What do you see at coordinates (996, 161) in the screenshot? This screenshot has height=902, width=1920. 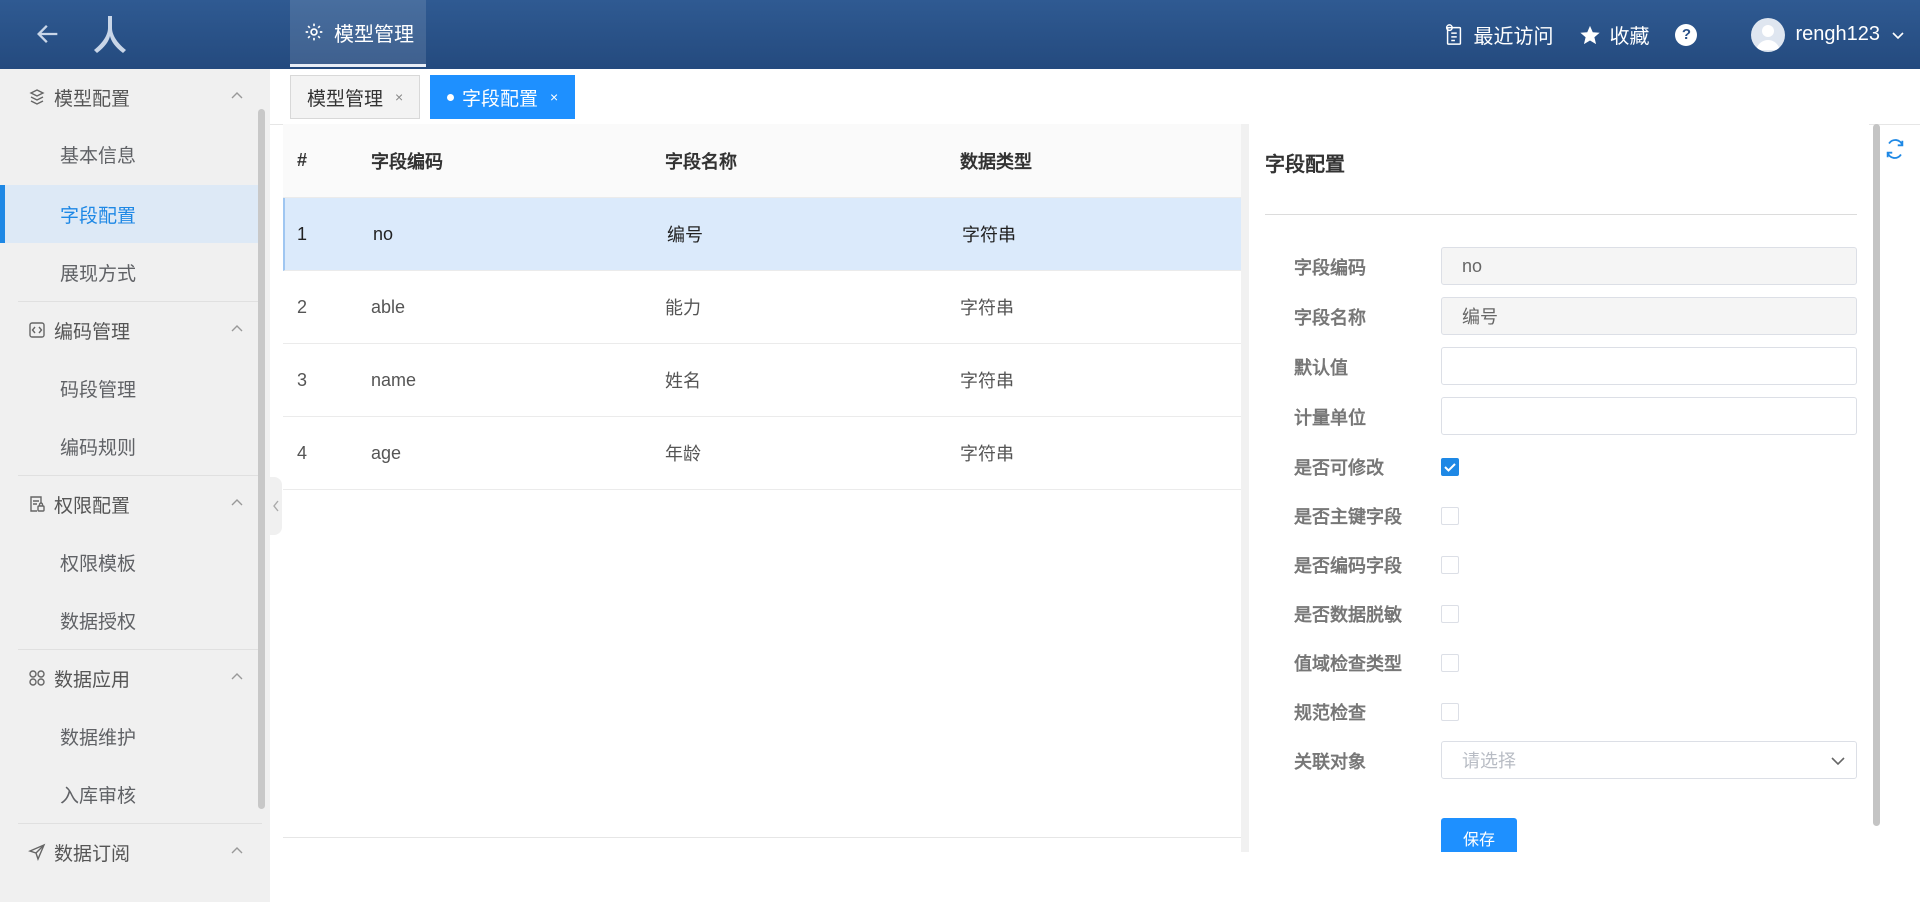 I see `column-header: 数据类型` at bounding box center [996, 161].